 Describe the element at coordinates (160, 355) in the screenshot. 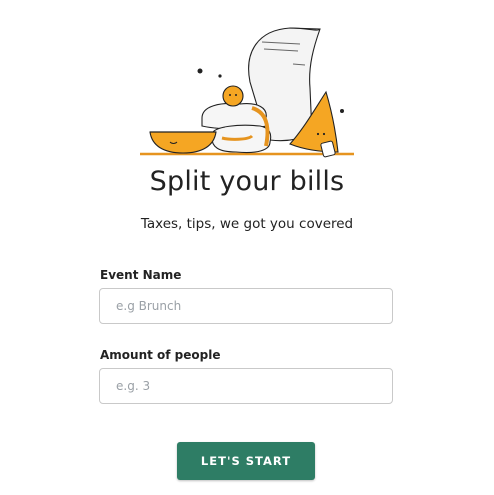

I see `people-amount-label: Amount of people` at that location.